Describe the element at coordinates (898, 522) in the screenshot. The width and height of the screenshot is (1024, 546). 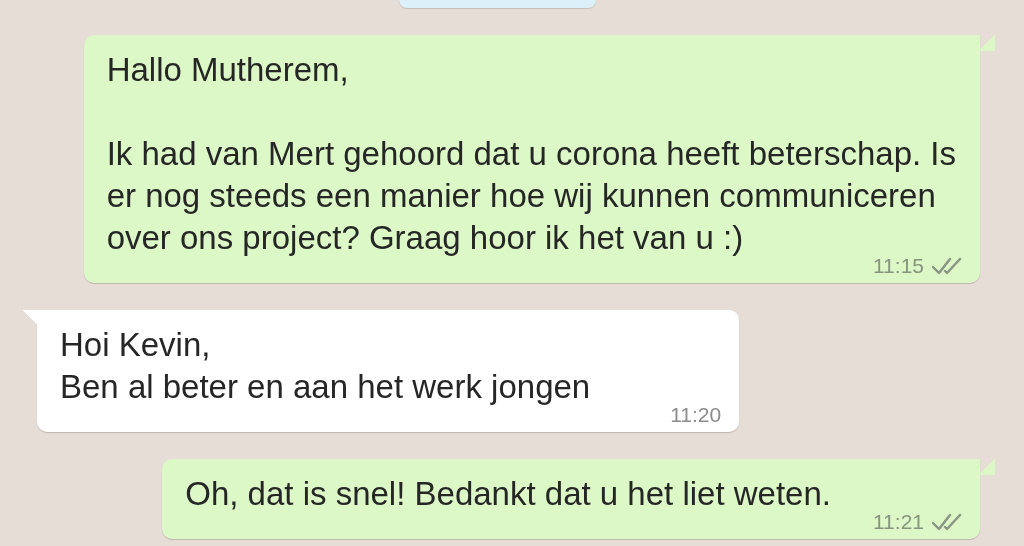
I see `message-time: 11:21` at that location.